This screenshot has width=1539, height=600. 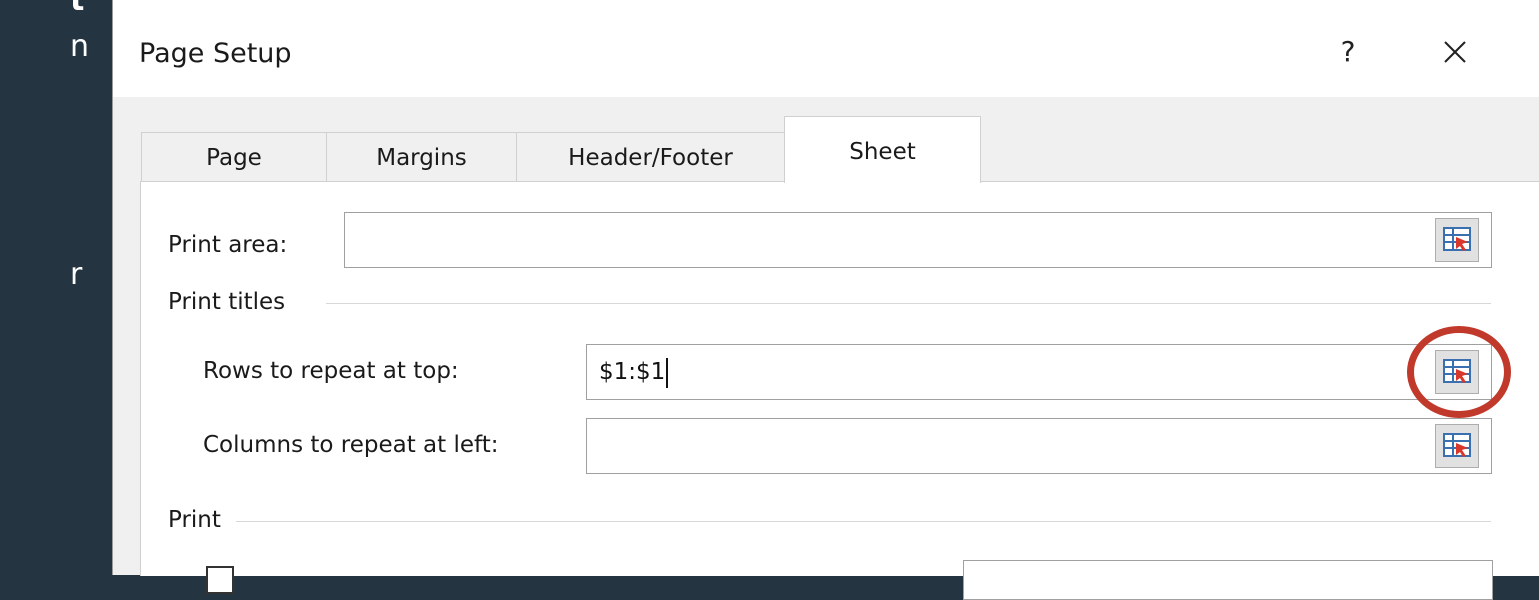 What do you see at coordinates (220, 580) in the screenshot?
I see `gridlines-checkbox` at bounding box center [220, 580].